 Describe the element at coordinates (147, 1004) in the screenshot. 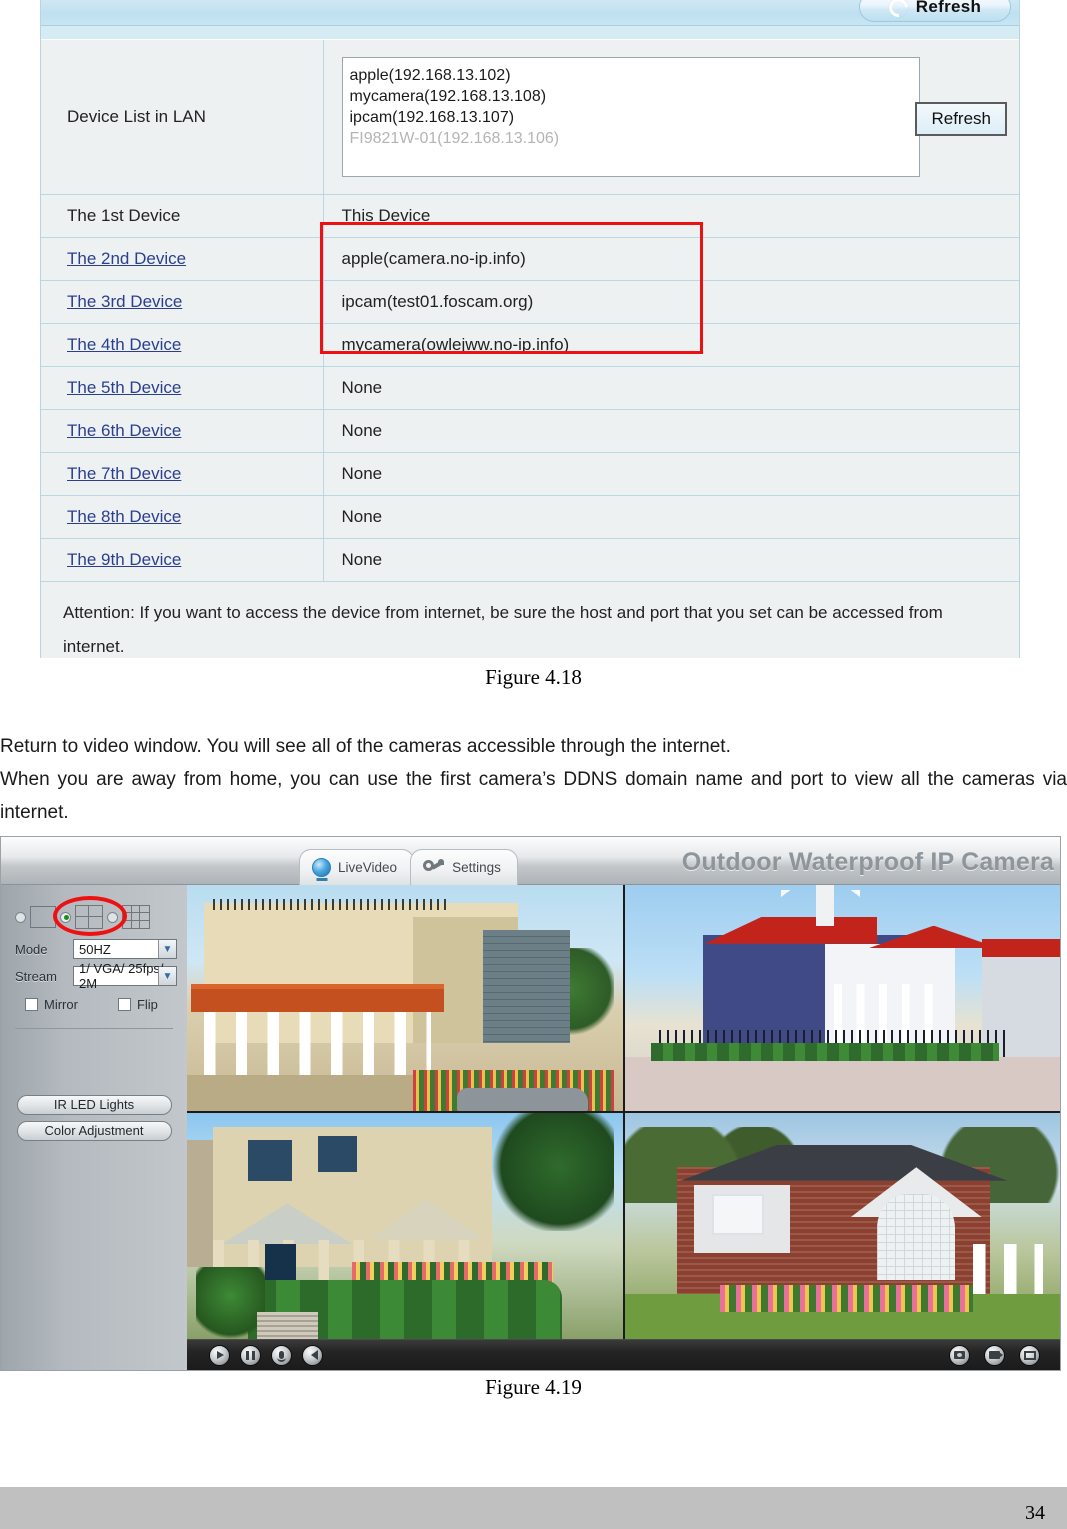

I see `flip-label: Flip` at that location.